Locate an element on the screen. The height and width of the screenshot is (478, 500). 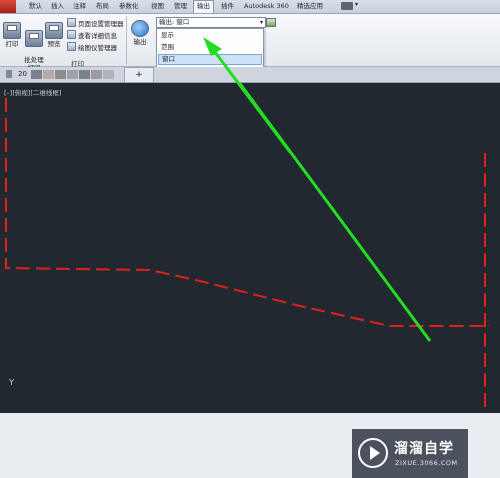
option-display: 显示 is located at coordinates (210, 35).